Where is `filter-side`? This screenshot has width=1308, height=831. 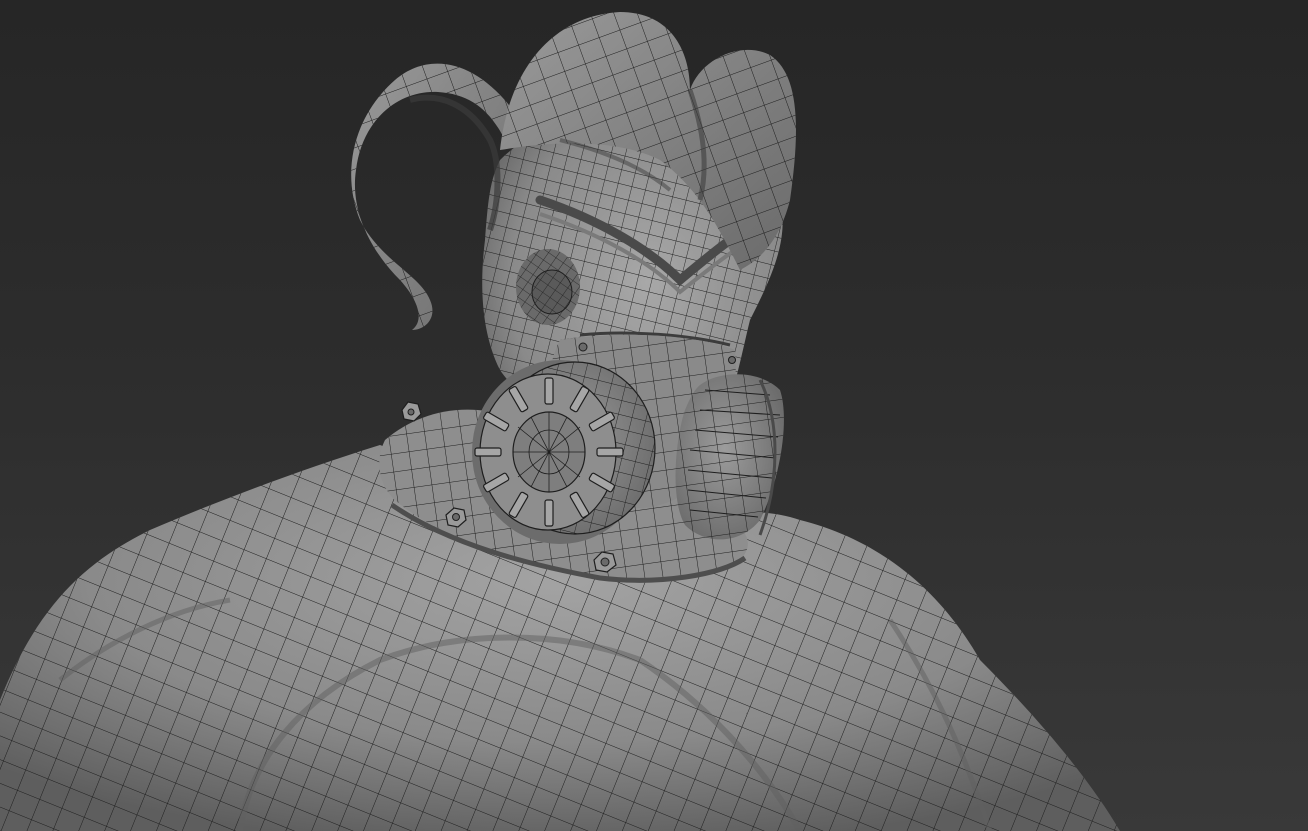 filter-side is located at coordinates (729, 457).